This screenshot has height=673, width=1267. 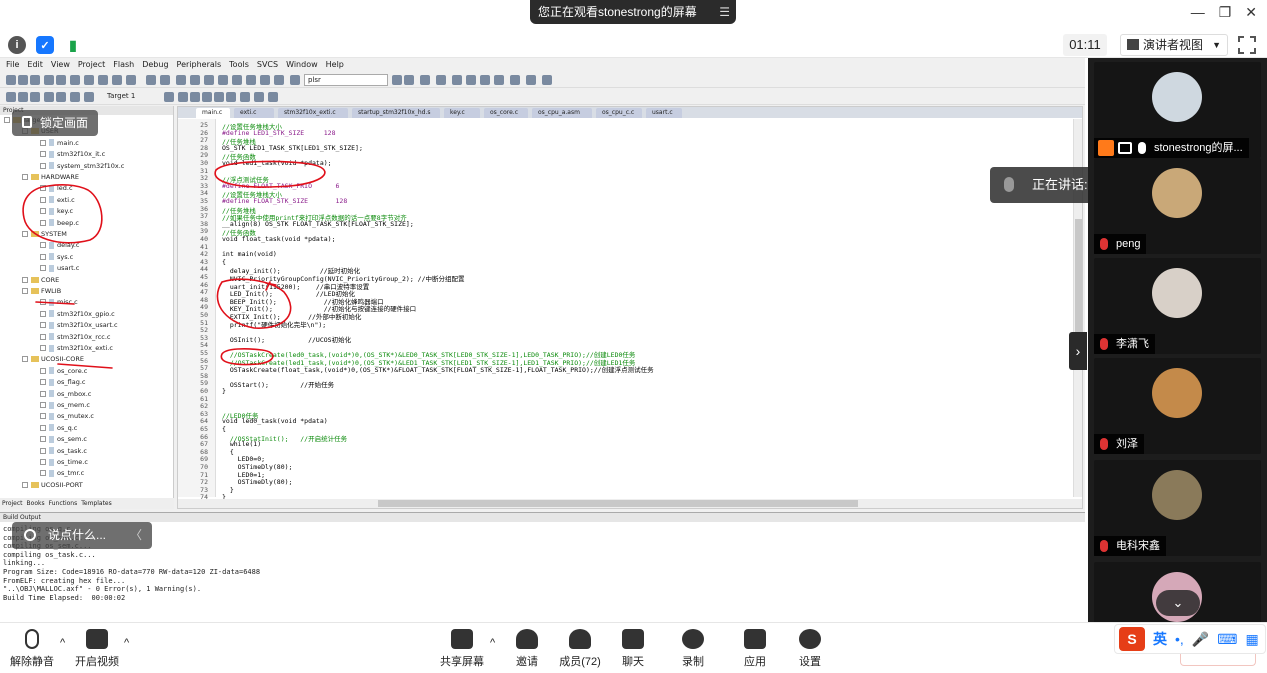 I want to click on tree-item: os_sem.c, so click(x=63, y=439).